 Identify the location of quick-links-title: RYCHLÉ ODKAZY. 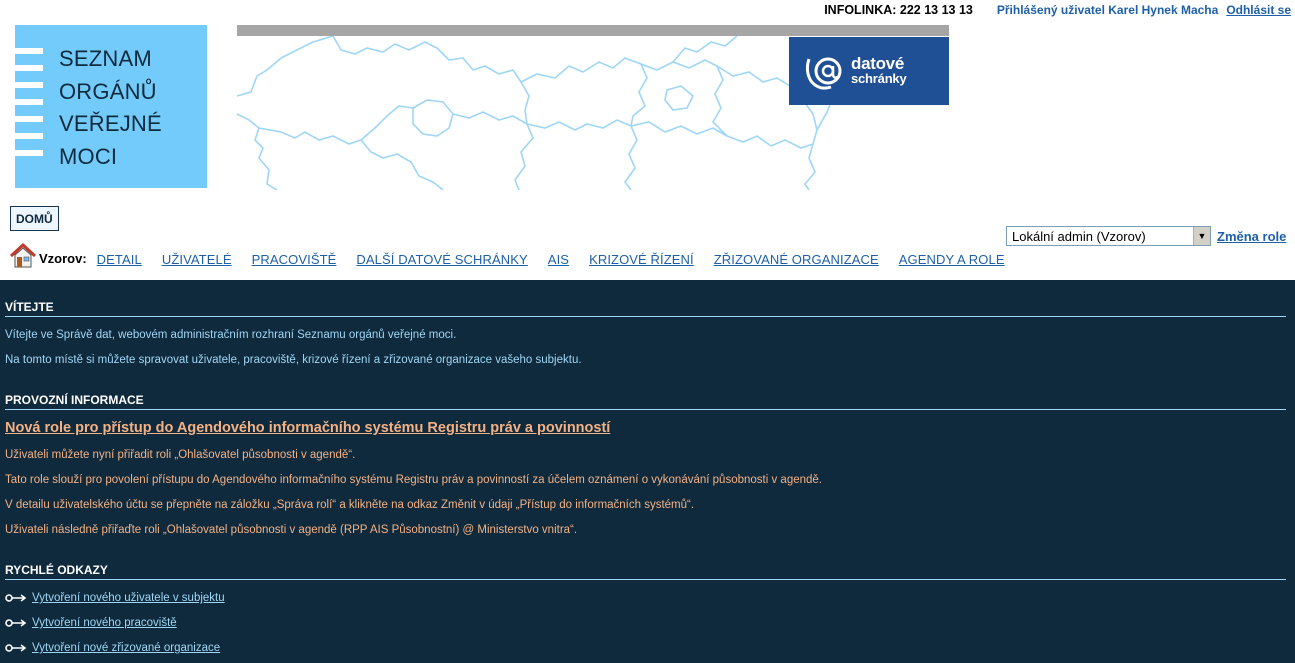
(645, 571).